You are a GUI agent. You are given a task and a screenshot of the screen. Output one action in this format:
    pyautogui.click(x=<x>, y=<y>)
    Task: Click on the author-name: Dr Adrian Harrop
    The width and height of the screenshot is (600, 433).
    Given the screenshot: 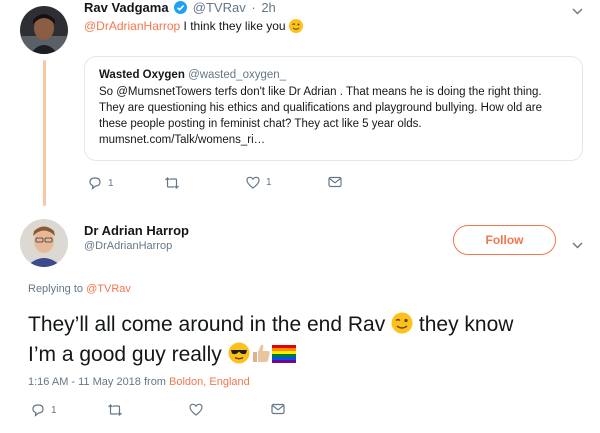 What is the action you would take?
    pyautogui.click(x=136, y=230)
    